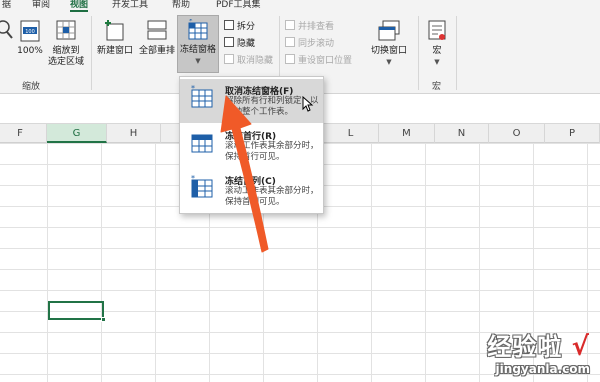 Image resolution: width=600 pixels, height=382 pixels. What do you see at coordinates (389, 30) in the screenshot?
I see `switch-windows-icon` at bounding box center [389, 30].